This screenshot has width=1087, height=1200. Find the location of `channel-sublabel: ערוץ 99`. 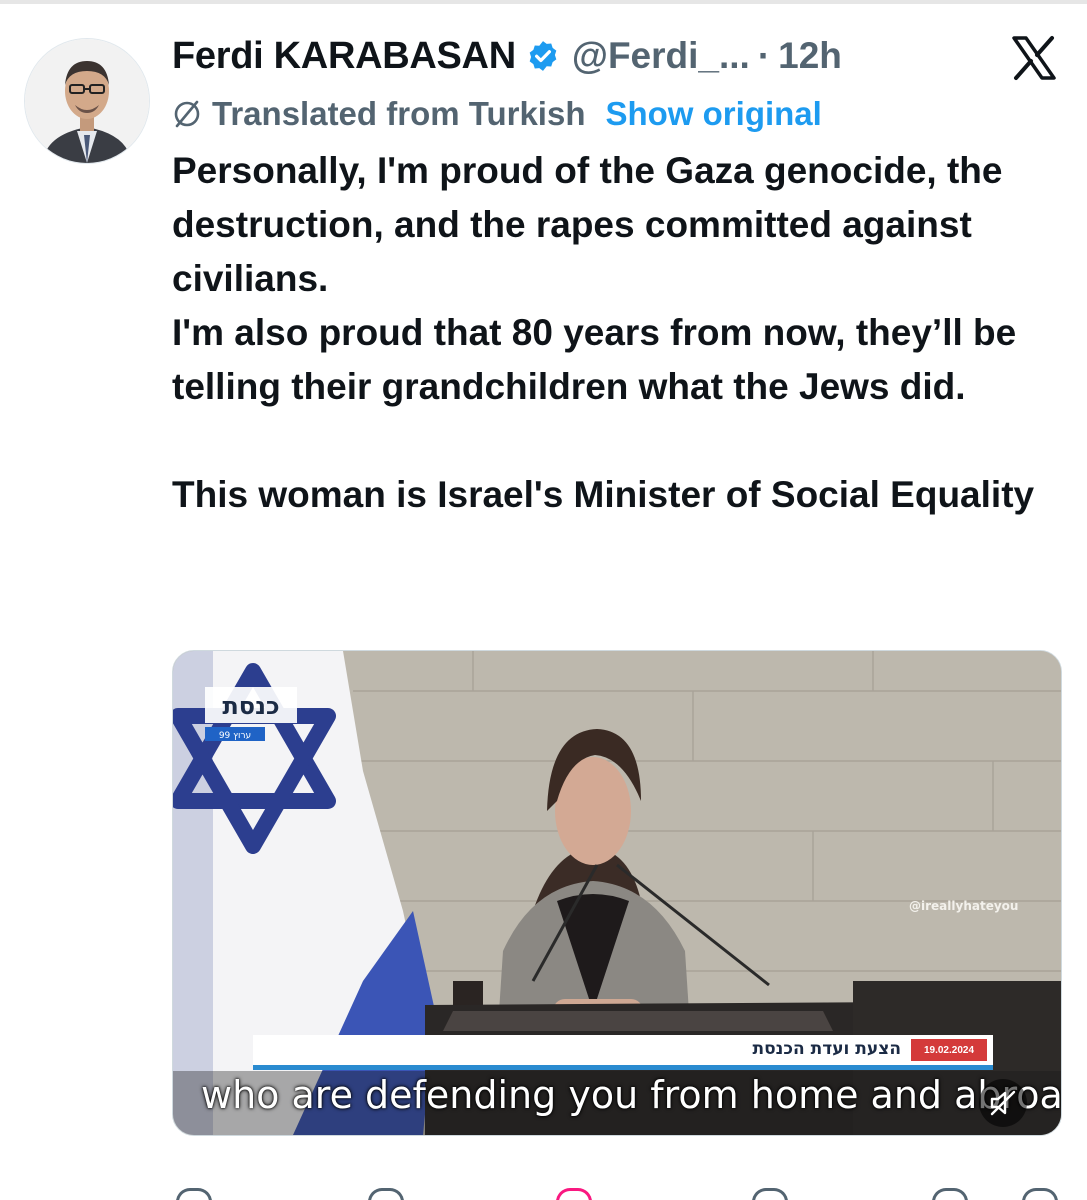

channel-sublabel: ערוץ 99 is located at coordinates (235, 736).